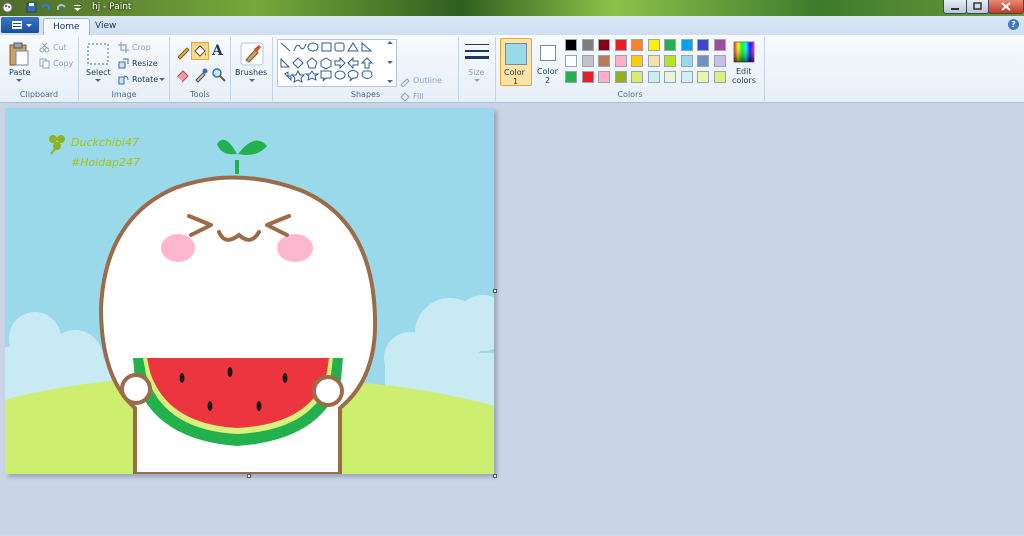 The height and width of the screenshot is (536, 1024). Describe the element at coordinates (405, 97) in the screenshot. I see `fill-icon` at that location.